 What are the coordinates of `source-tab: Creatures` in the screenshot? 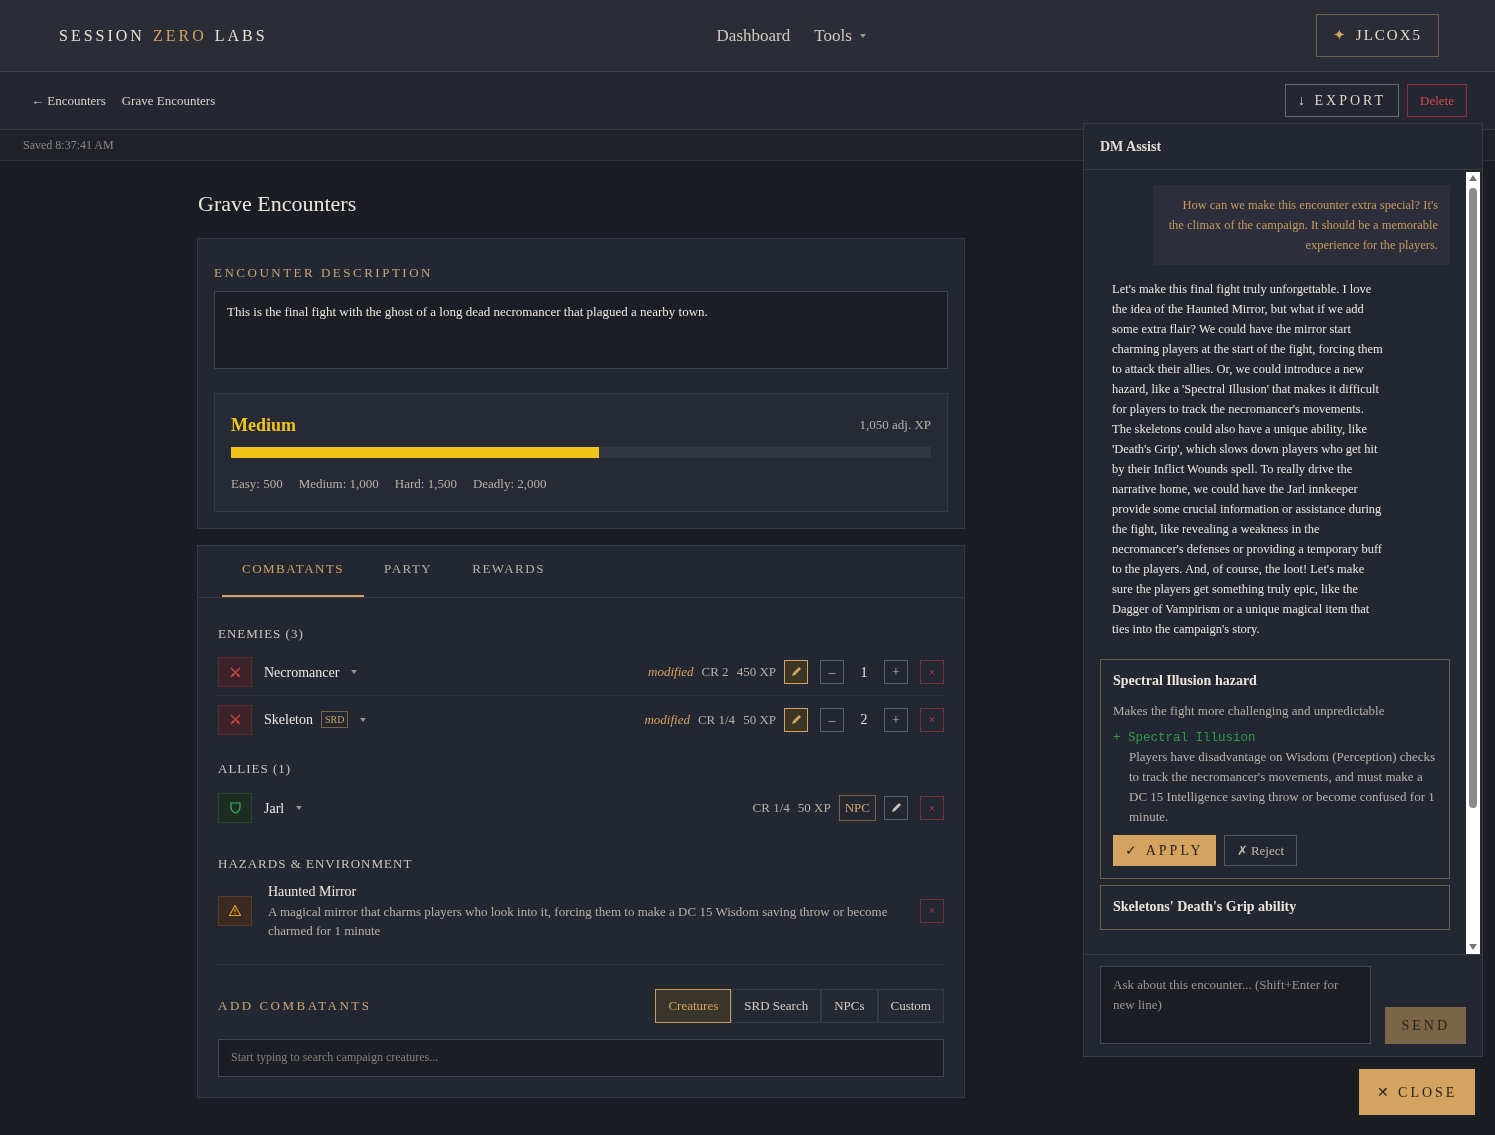 It's located at (693, 1006).